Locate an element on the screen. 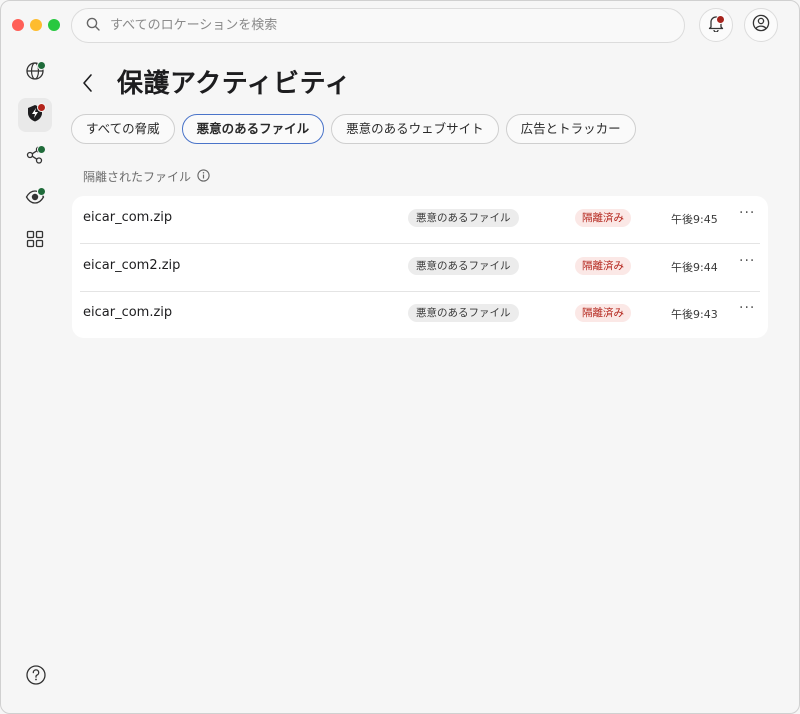 Image resolution: width=800 pixels, height=714 pixels. search-bar is located at coordinates (378, 25).